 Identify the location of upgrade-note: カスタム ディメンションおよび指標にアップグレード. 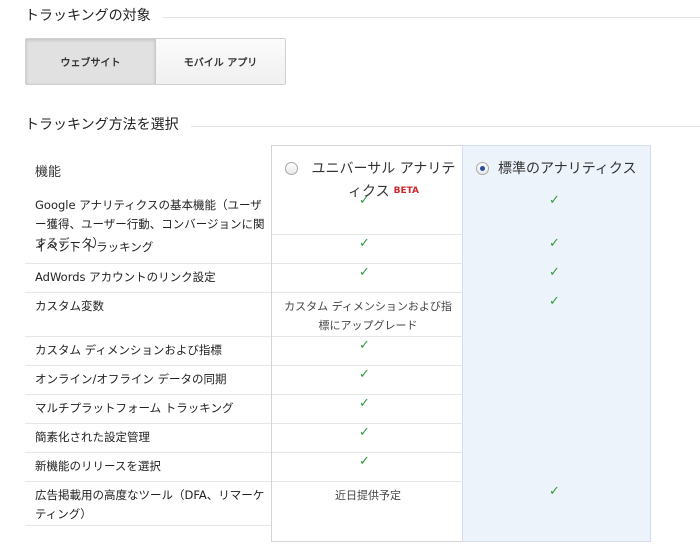
(368, 316).